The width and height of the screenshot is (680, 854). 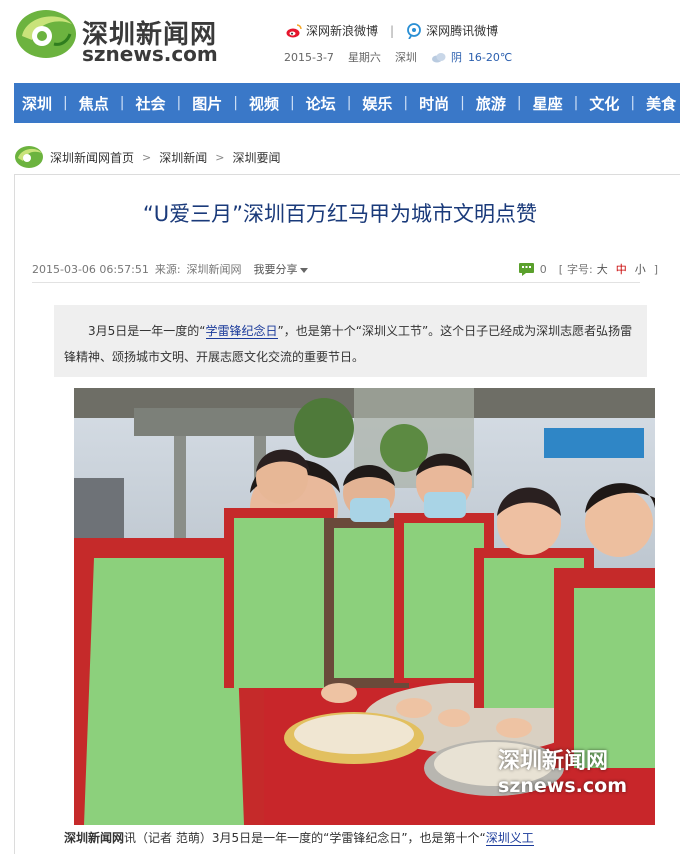 I want to click on logo-swirl-icon, so click(x=46, y=34).